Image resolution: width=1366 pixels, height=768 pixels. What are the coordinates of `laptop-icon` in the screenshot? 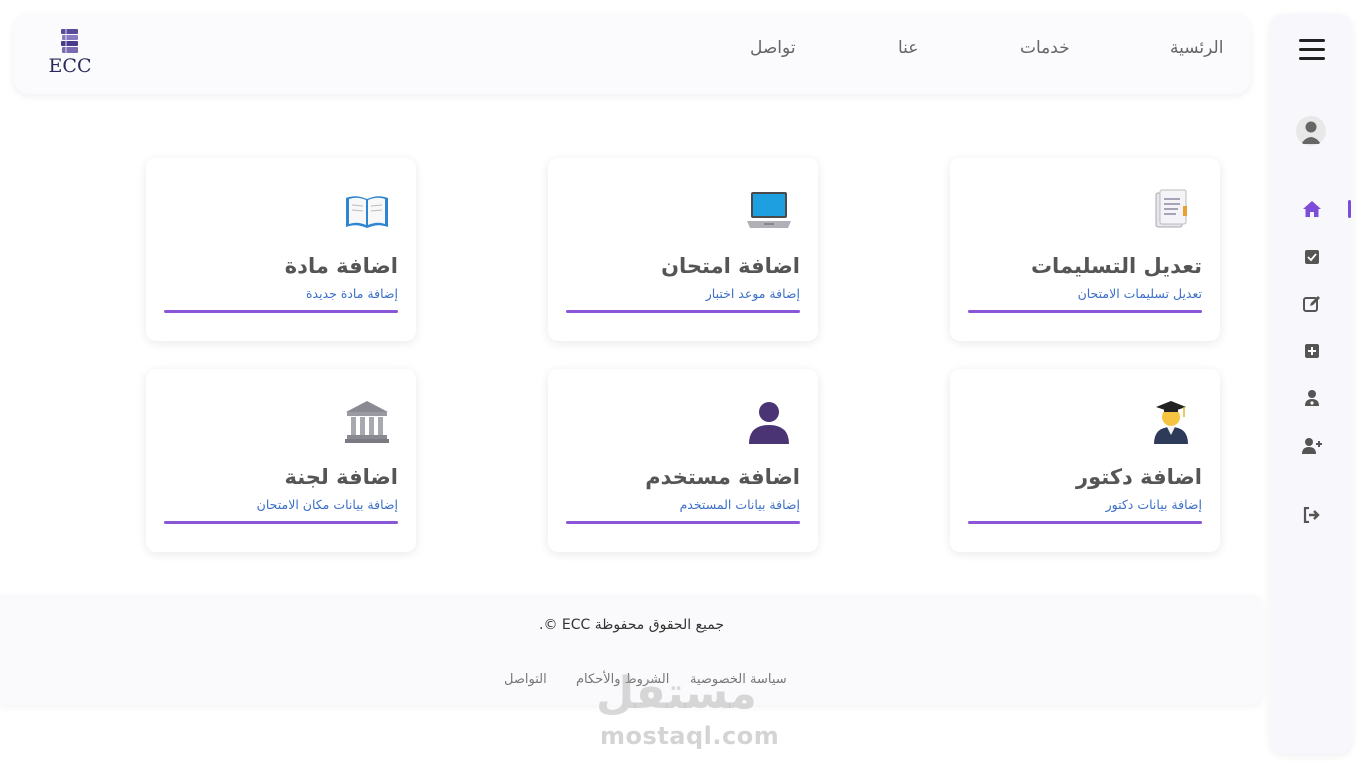 It's located at (769, 211).